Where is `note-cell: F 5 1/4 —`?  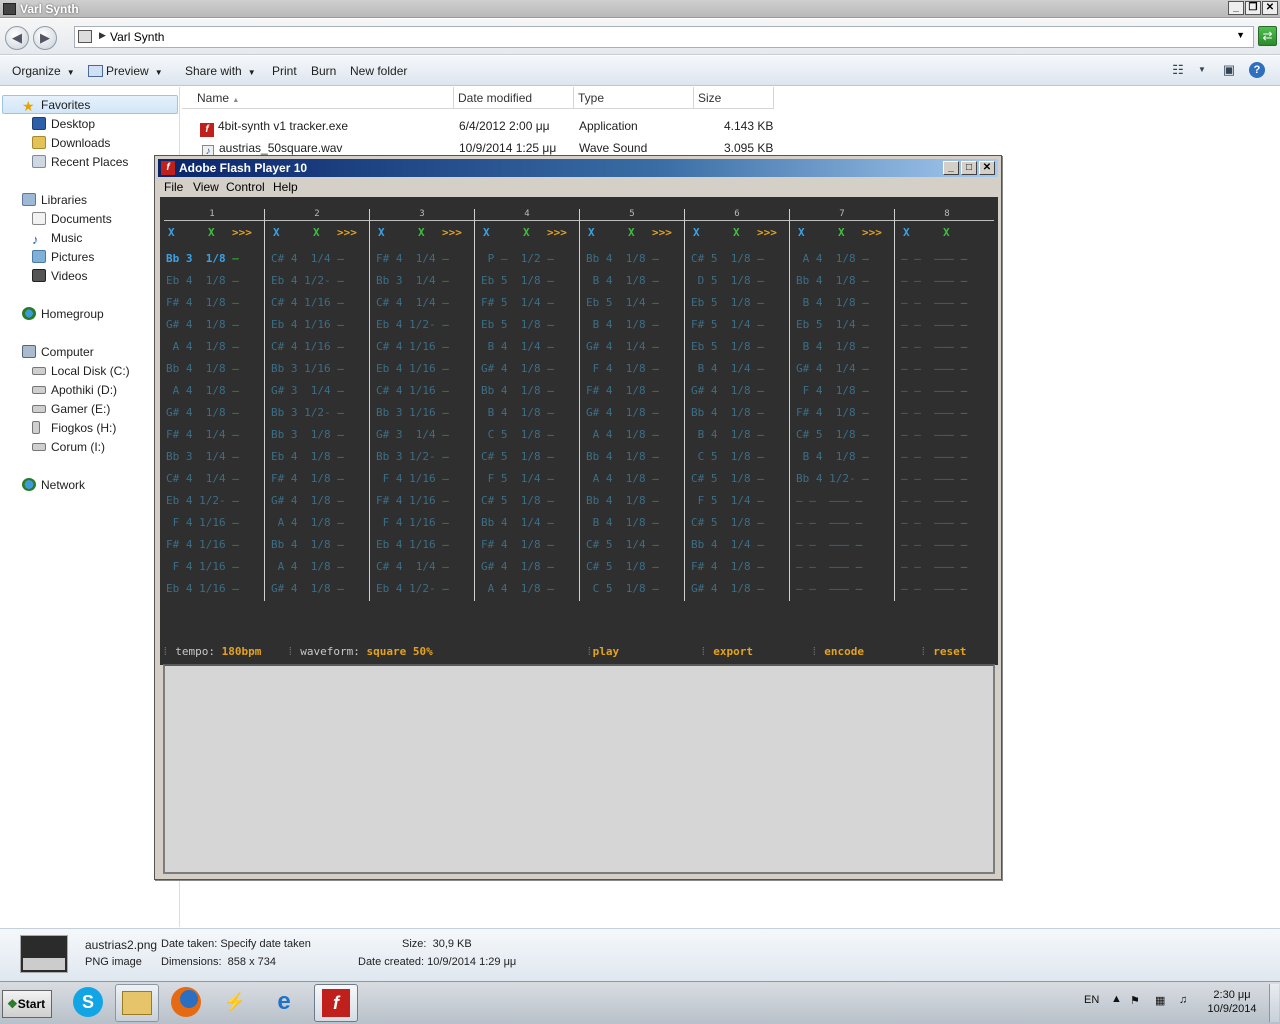 note-cell: F 5 1/4 — is located at coordinates (727, 500).